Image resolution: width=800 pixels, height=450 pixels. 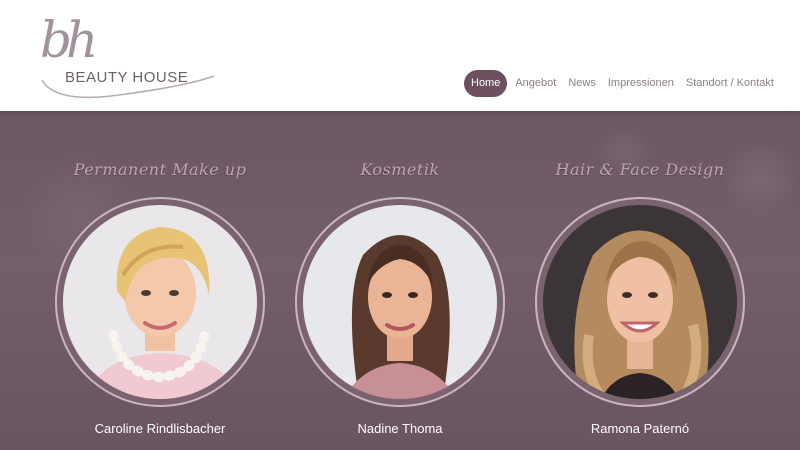 What do you see at coordinates (535, 83) in the screenshot?
I see `nav-item-angebot: Angebot` at bounding box center [535, 83].